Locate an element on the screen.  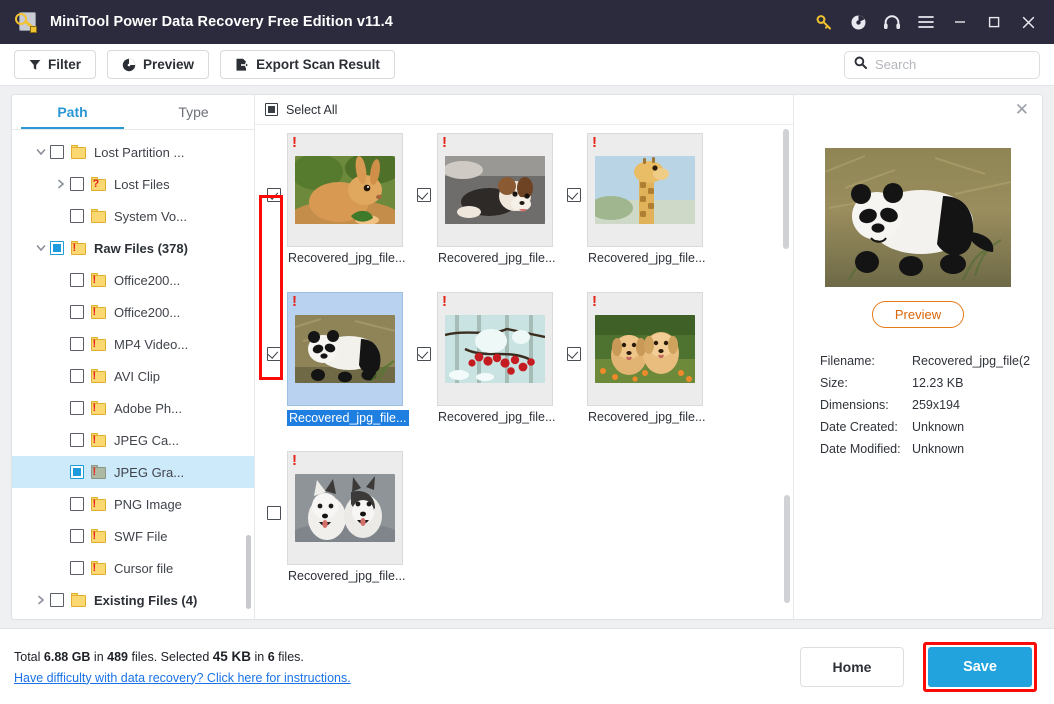
key-icon is located at coordinates (824, 22).